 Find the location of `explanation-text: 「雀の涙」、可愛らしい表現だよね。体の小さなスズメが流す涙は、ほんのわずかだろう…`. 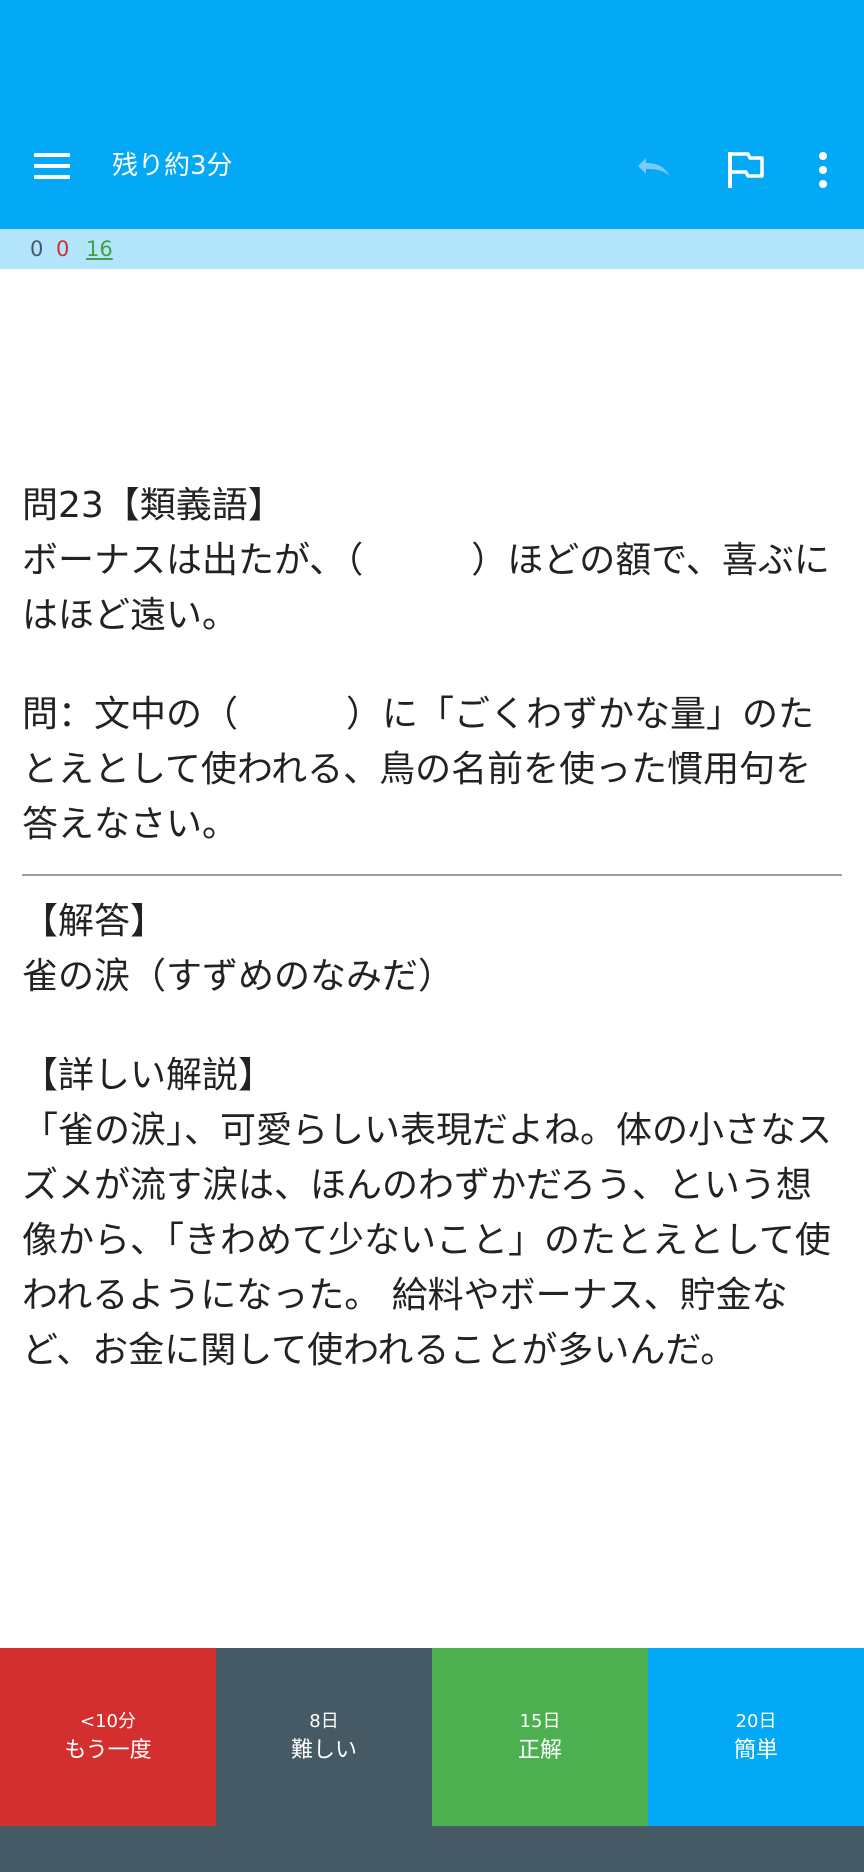

explanation-text: 「雀の涙」、可愛らしい表現だよね。体の小さなスズメが流す涙は、ほんのわずかだろう… is located at coordinates (427, 1240).